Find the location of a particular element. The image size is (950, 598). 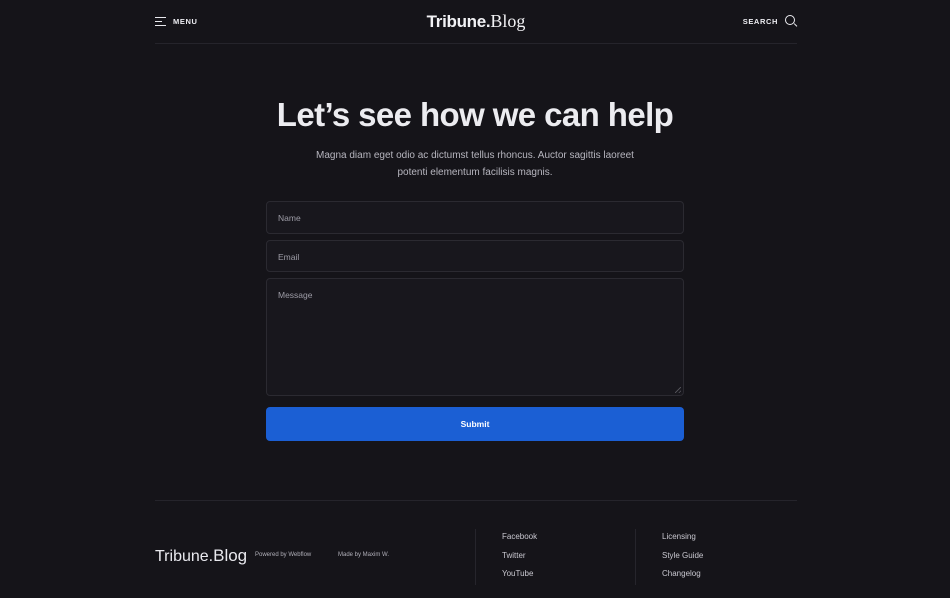

twitter-link: Twitter is located at coordinates (519, 555).